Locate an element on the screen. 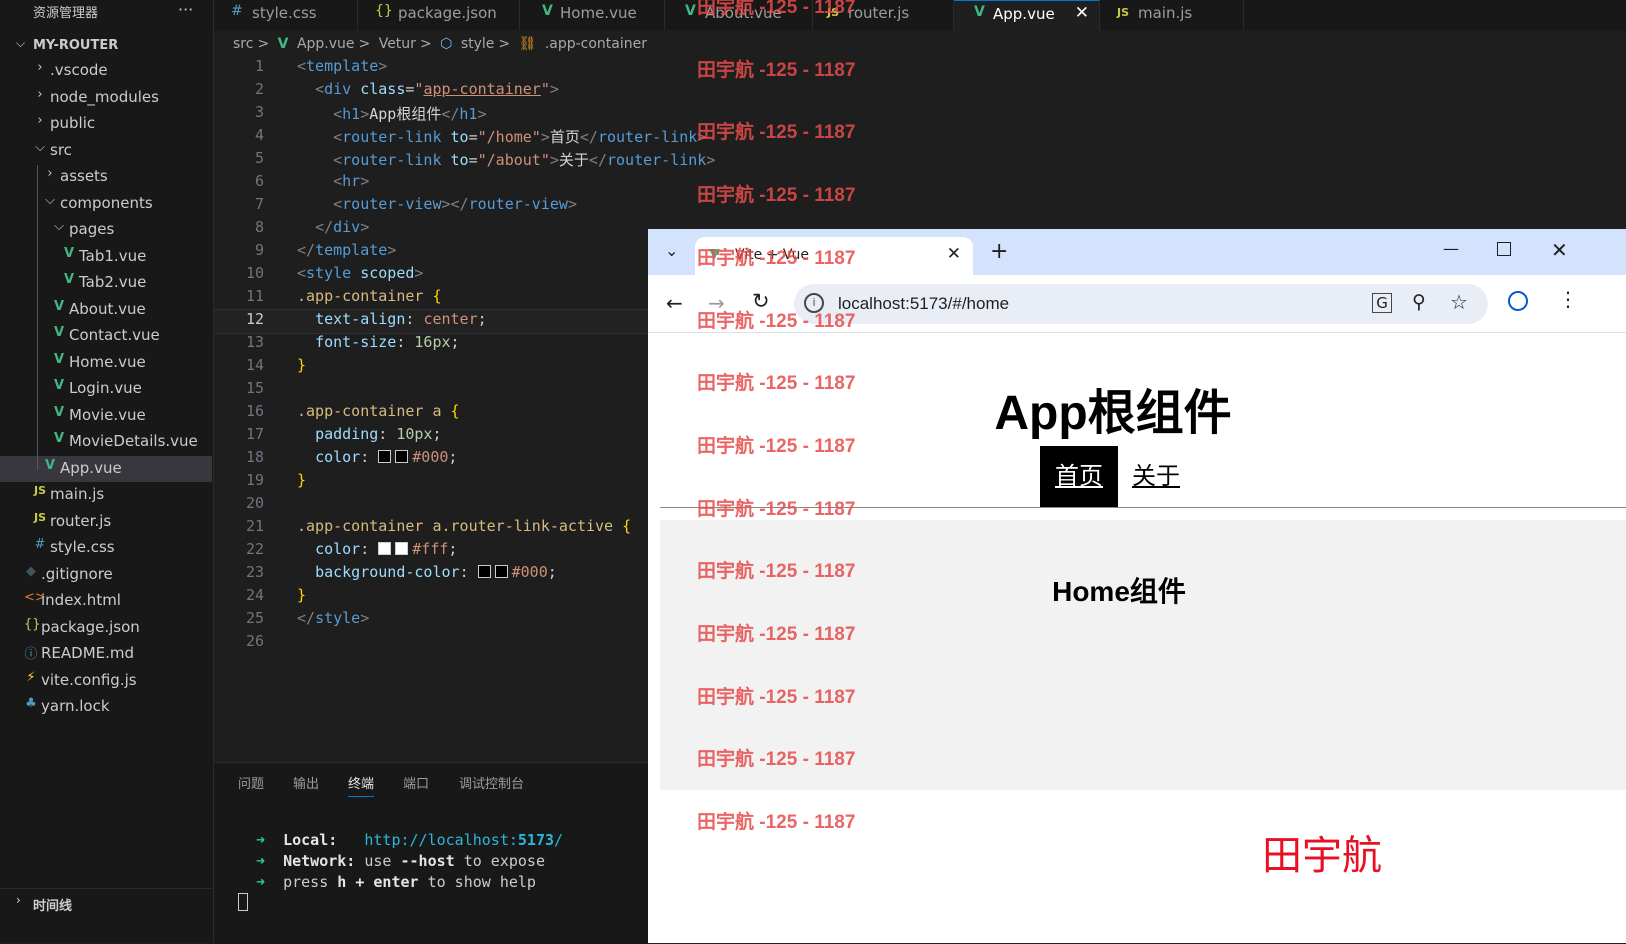  tree-item: ◆ .gitignore is located at coordinates (106, 575).